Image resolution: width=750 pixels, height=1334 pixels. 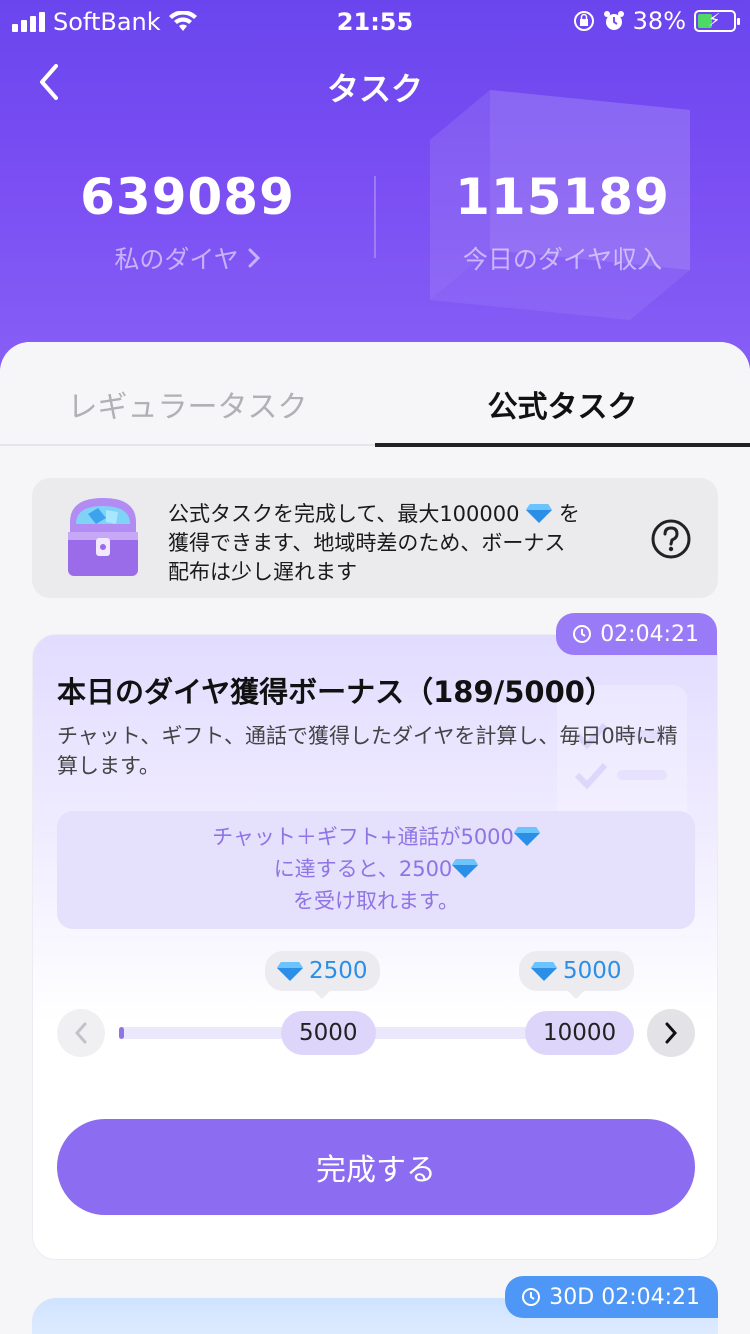 I want to click on today-income-stat: 115189 今日のダイヤ収入, so click(x=562, y=222).